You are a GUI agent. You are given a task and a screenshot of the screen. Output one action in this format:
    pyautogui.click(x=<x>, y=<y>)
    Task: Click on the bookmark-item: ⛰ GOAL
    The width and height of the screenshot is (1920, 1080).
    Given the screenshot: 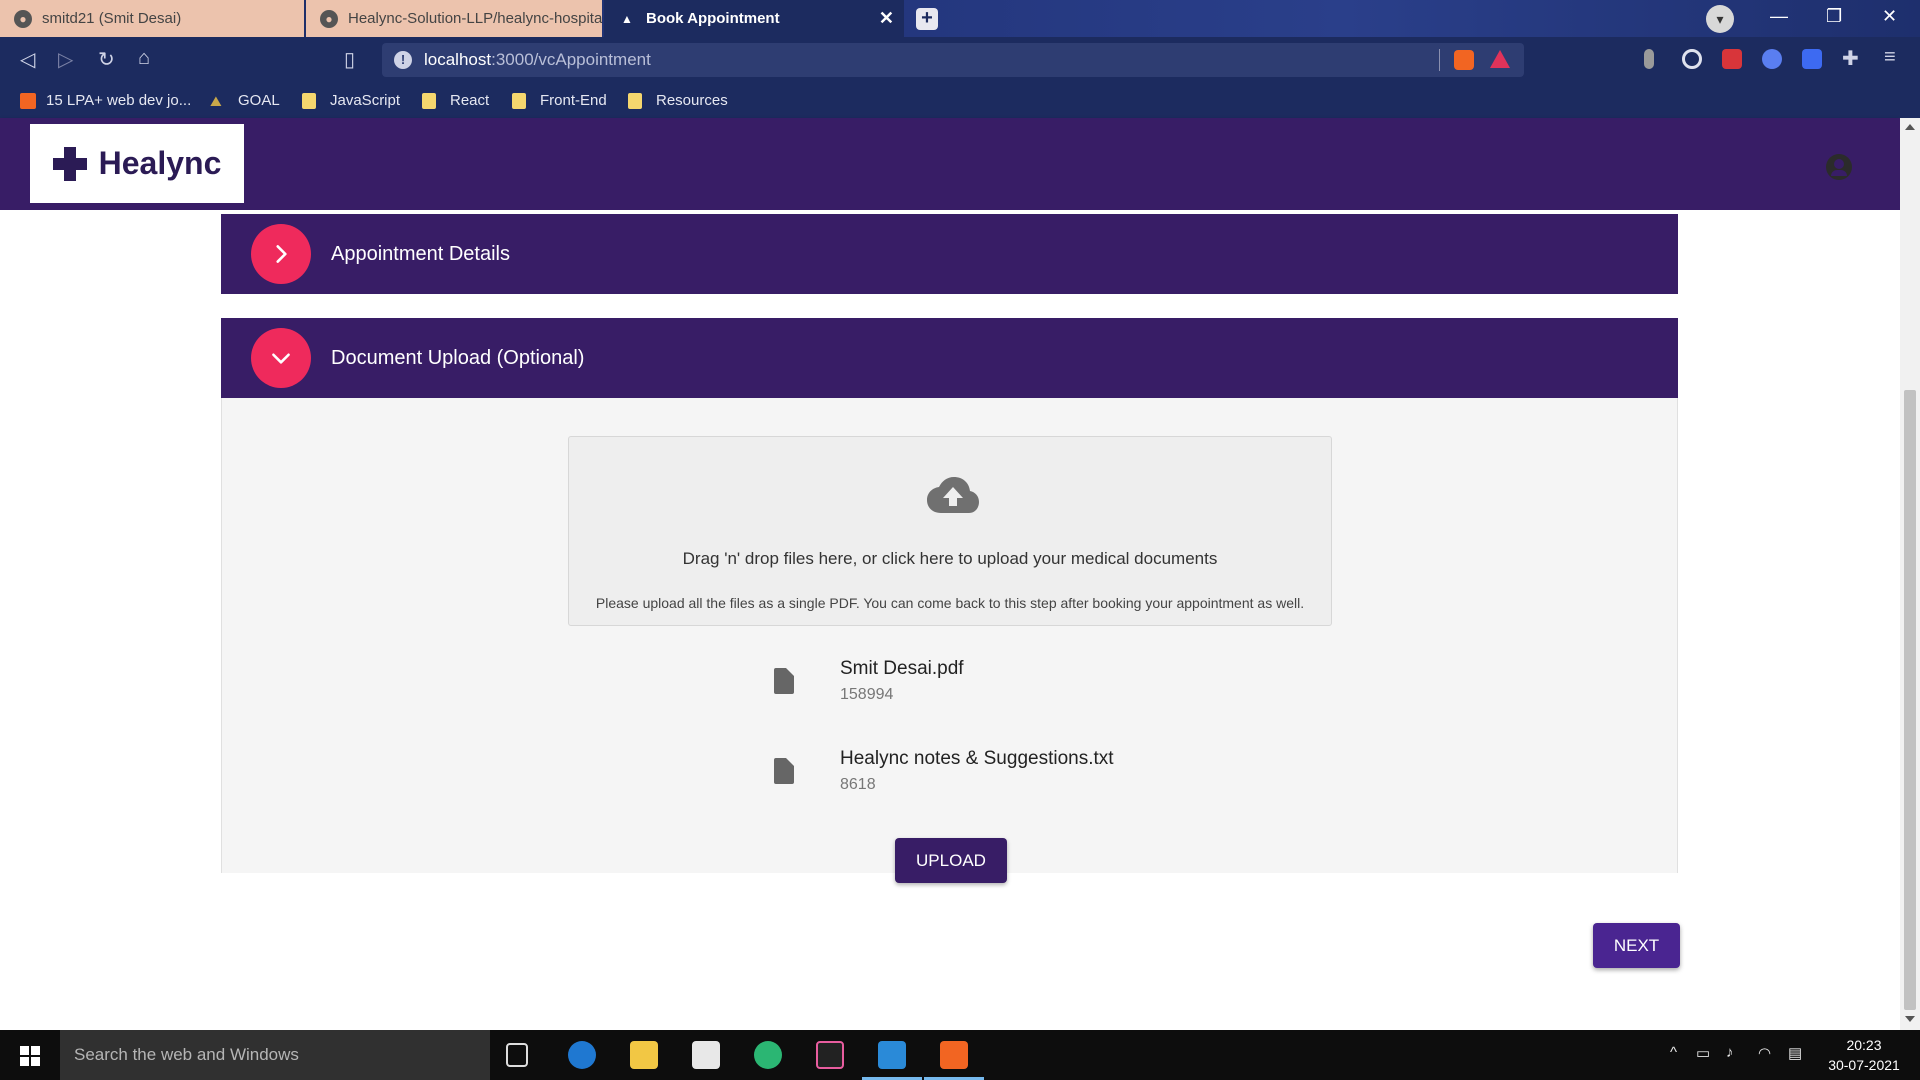 What is the action you would take?
    pyautogui.click(x=245, y=100)
    